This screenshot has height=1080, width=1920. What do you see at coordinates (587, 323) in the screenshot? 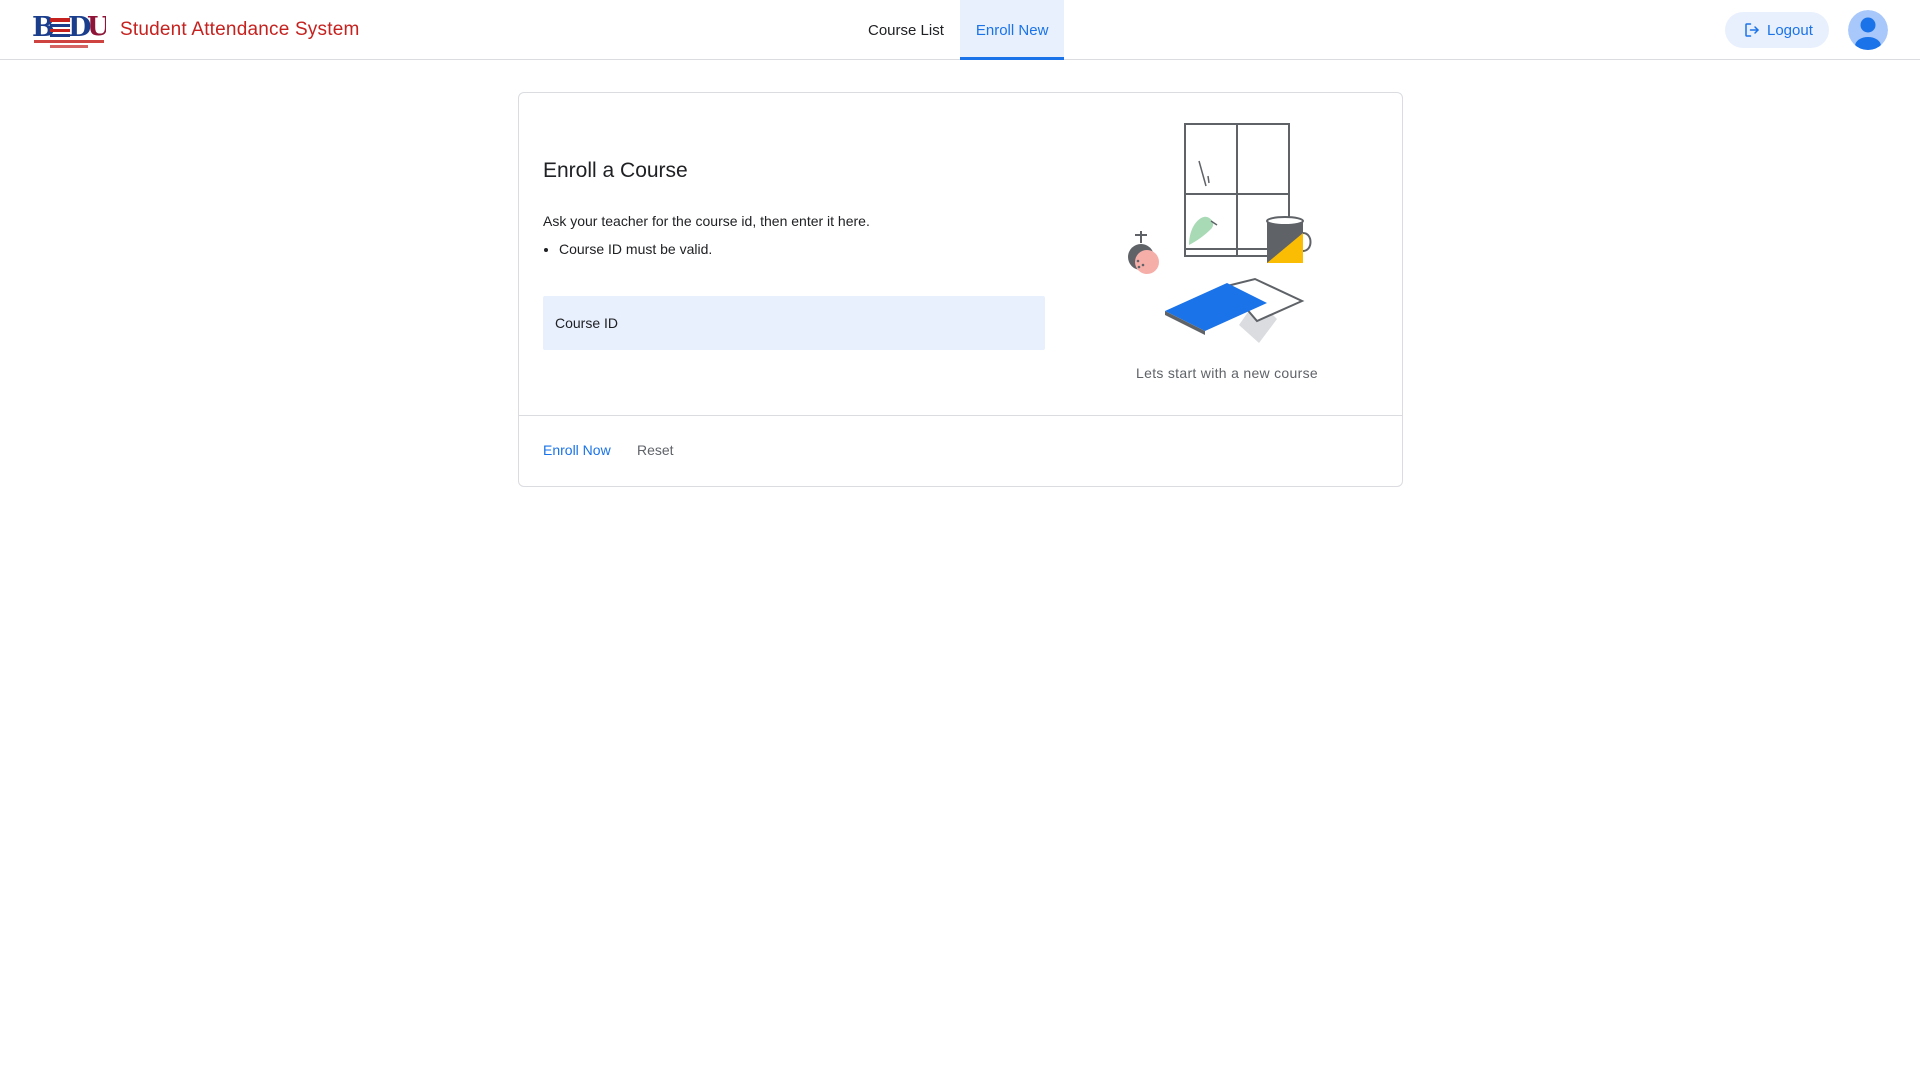
I see `course-id-label: Course ID` at bounding box center [587, 323].